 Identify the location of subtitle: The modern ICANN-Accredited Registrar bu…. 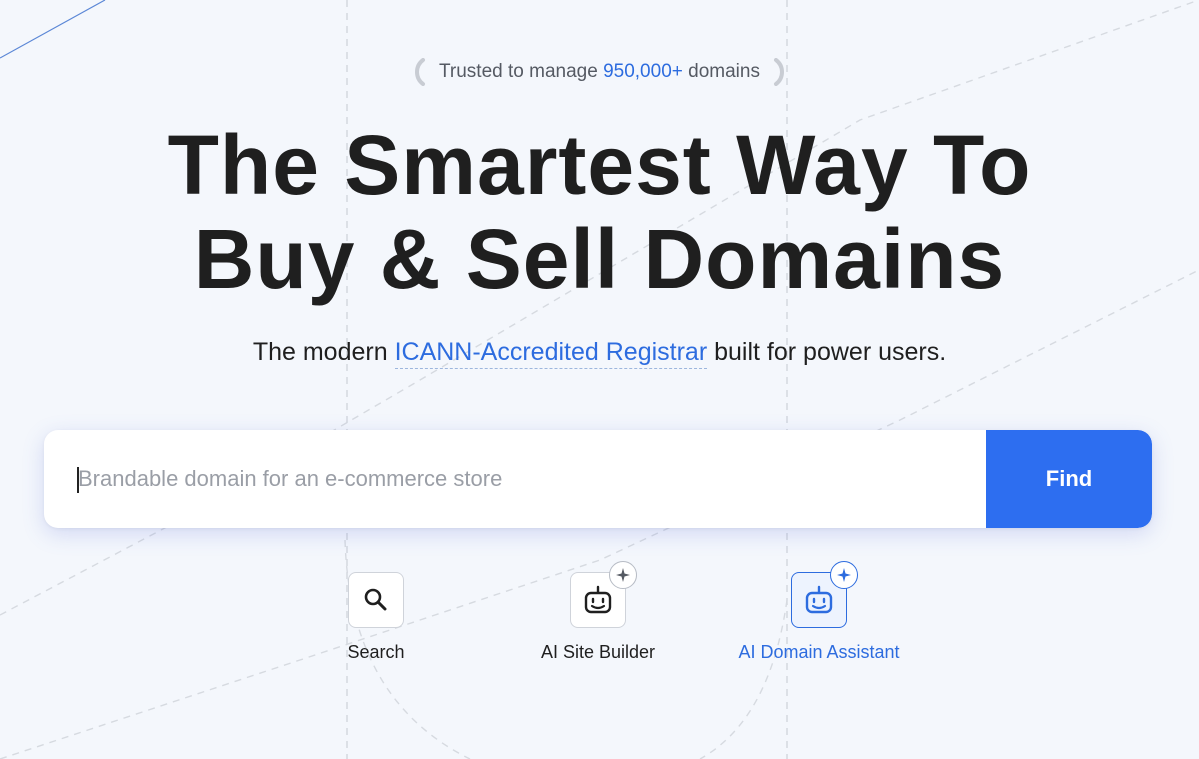
(599, 353).